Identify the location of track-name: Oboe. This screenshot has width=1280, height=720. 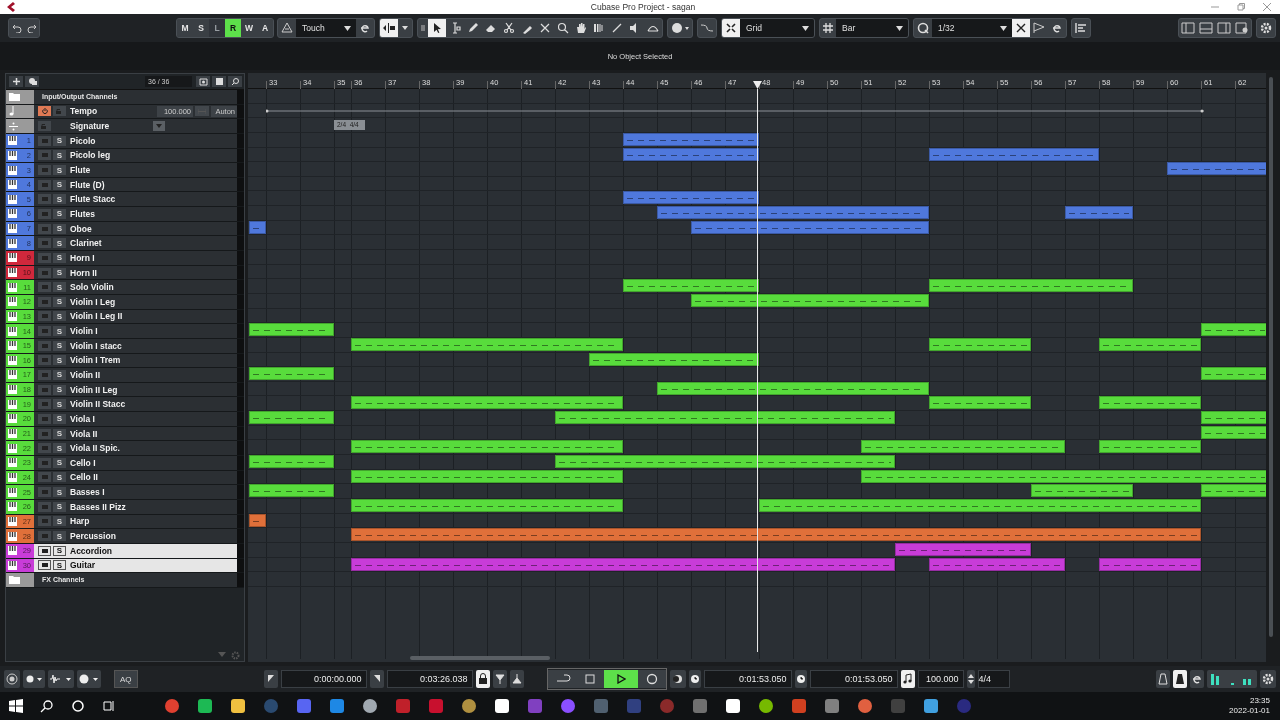
(81, 228).